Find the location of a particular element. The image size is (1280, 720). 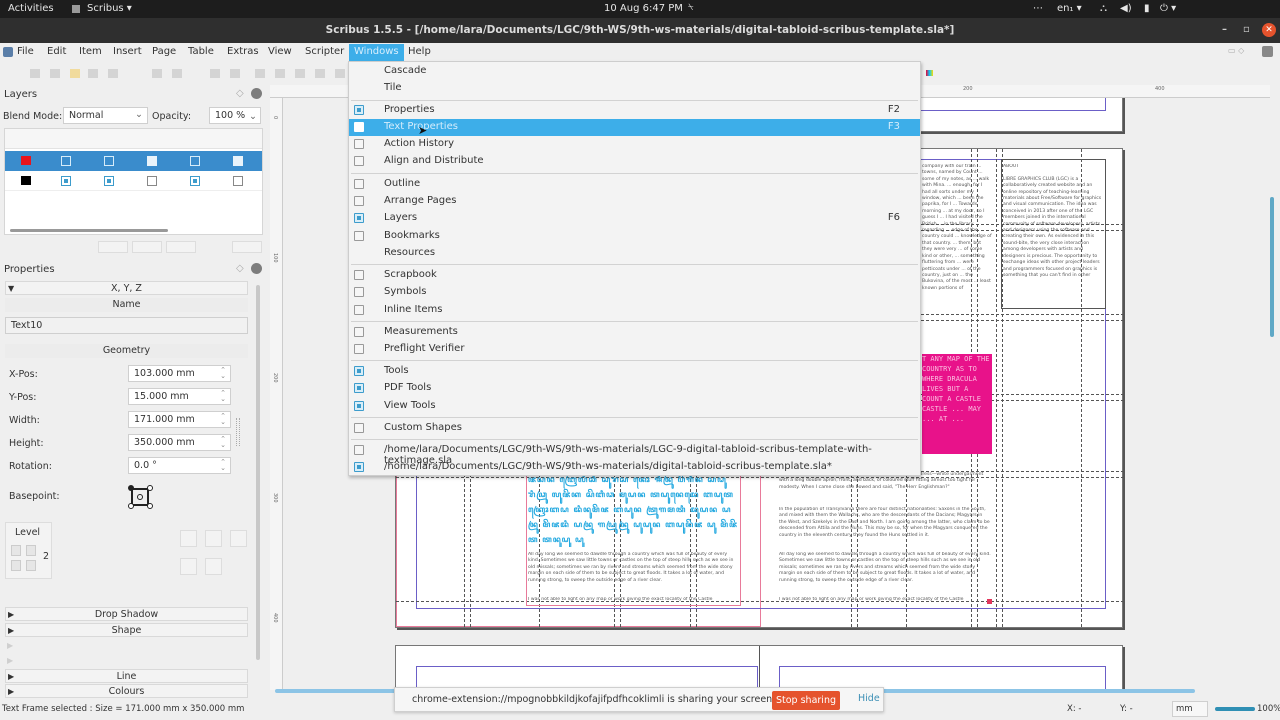

mdi-window-controls: ▭ ◇ is located at coordinates (1236, 50).